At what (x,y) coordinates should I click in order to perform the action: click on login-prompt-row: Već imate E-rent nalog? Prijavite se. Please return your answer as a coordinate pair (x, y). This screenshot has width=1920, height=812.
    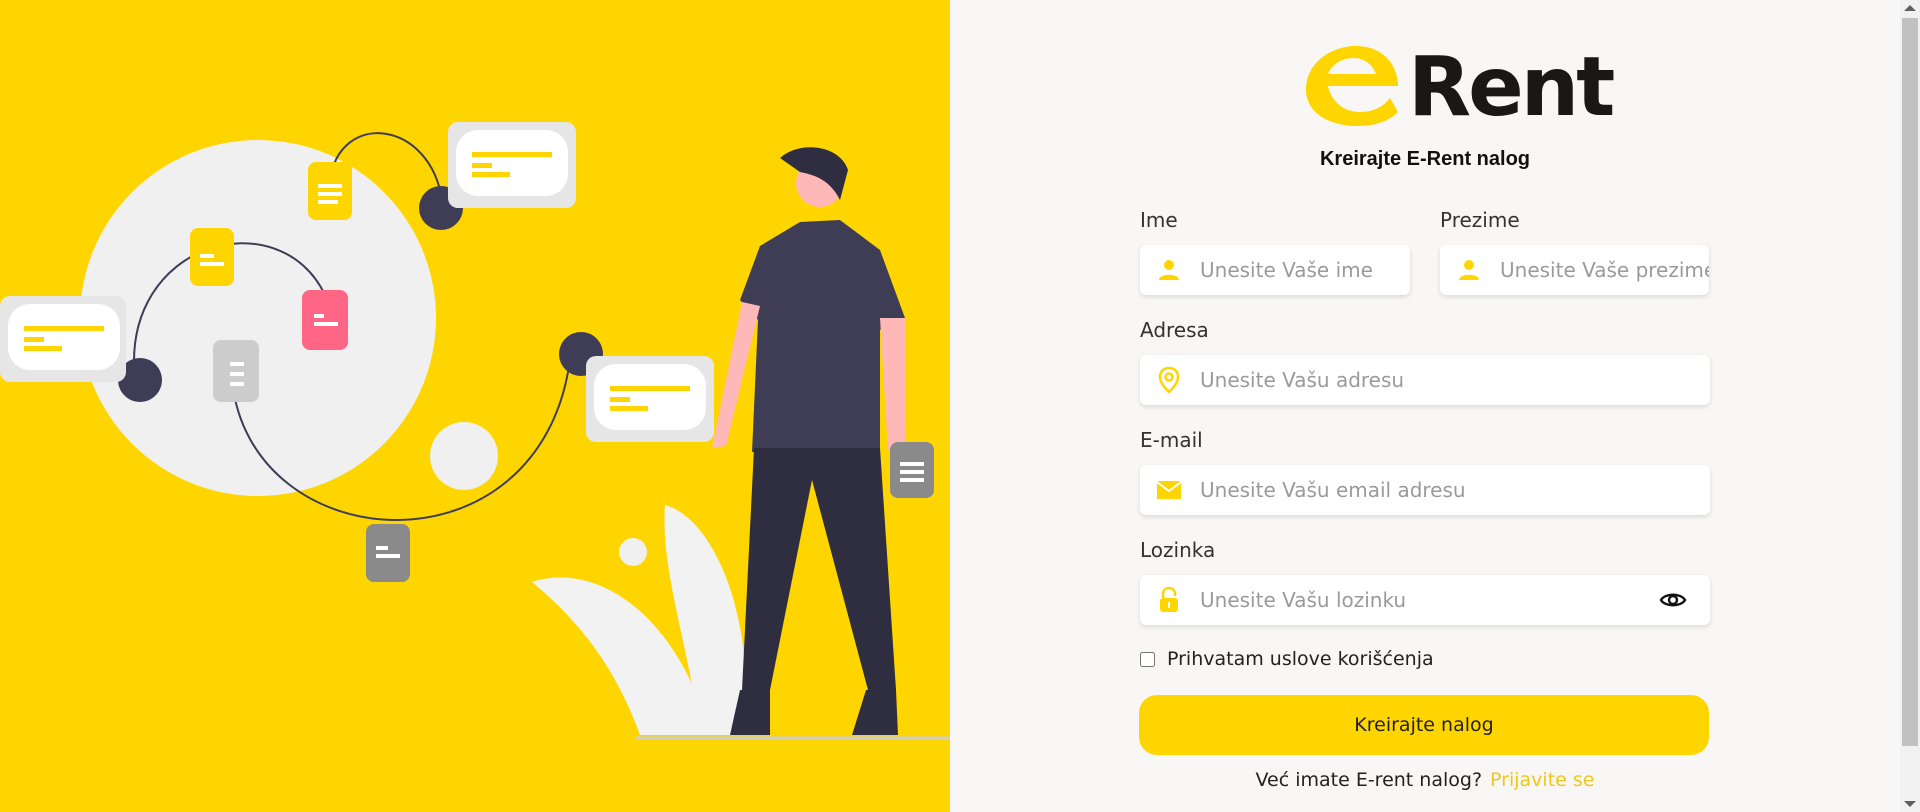
    Looking at the image, I should click on (1425, 780).